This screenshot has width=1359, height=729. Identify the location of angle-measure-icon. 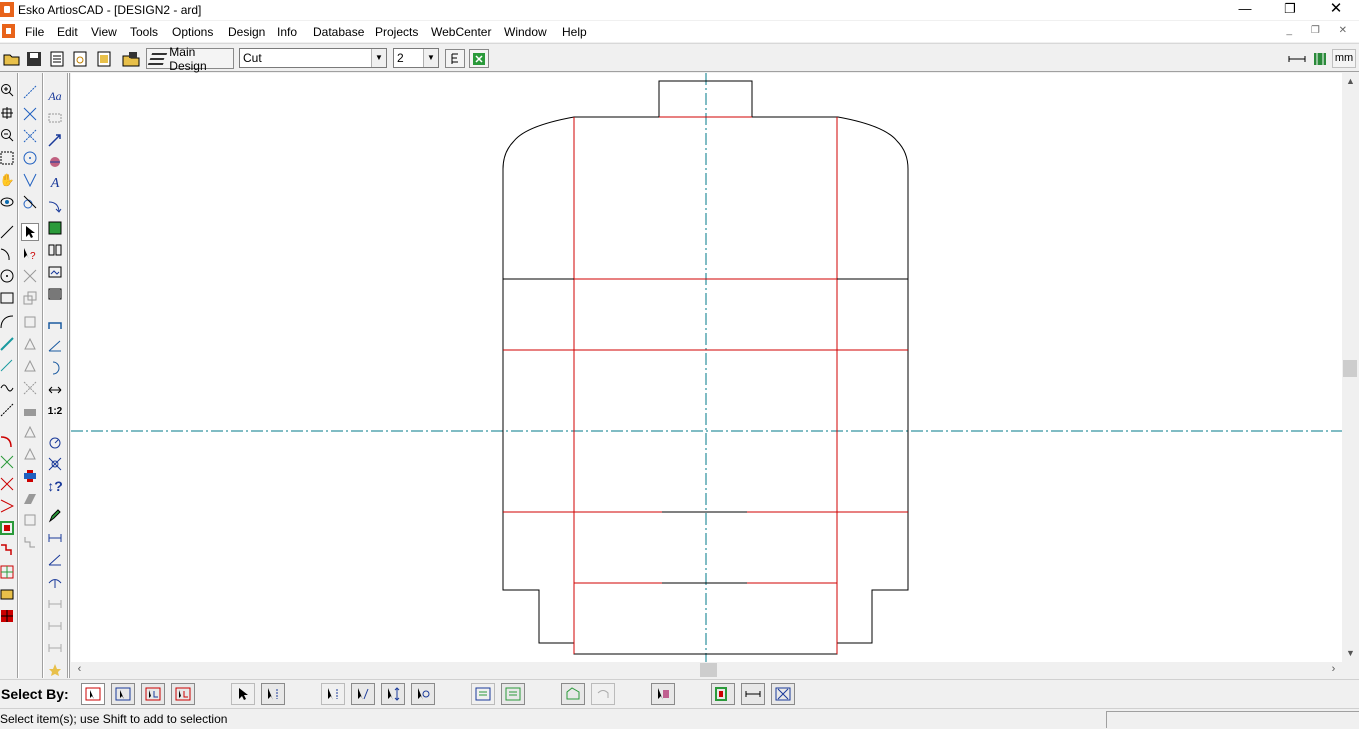
(55, 560).